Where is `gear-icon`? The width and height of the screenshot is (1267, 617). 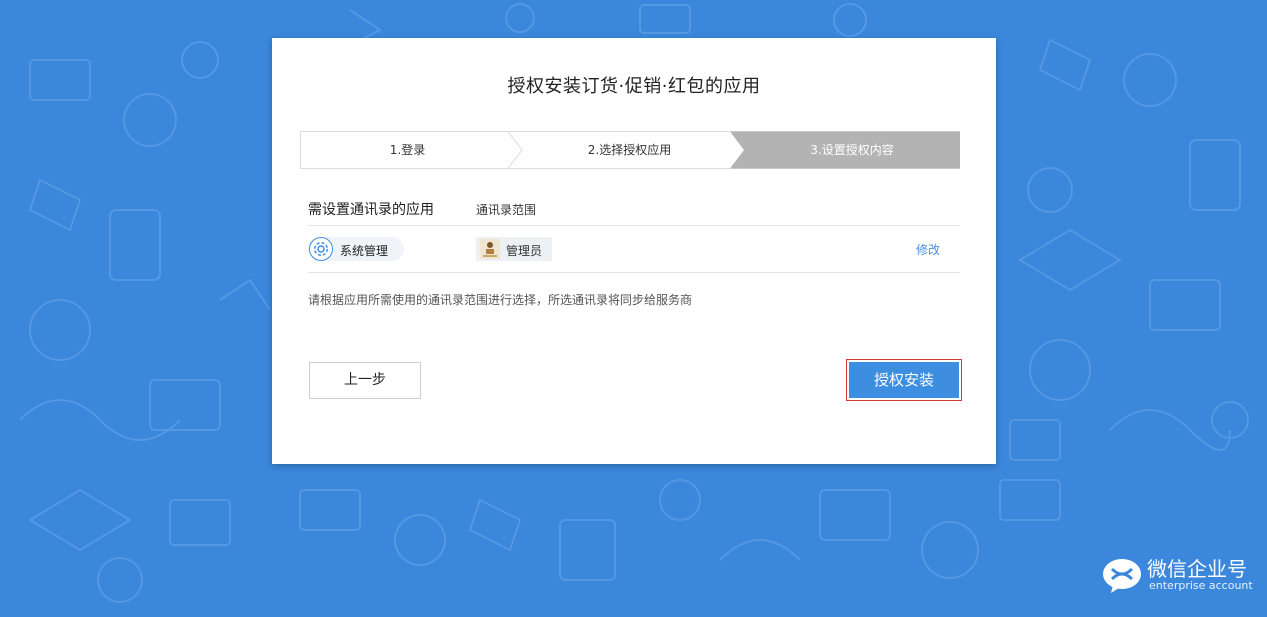 gear-icon is located at coordinates (321, 249).